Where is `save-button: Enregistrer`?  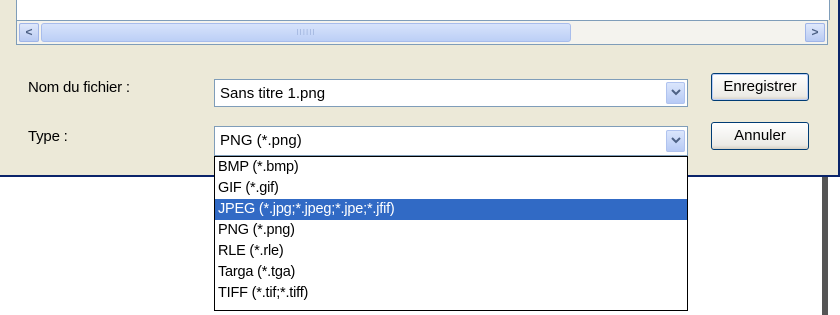 save-button: Enregistrer is located at coordinates (760, 87).